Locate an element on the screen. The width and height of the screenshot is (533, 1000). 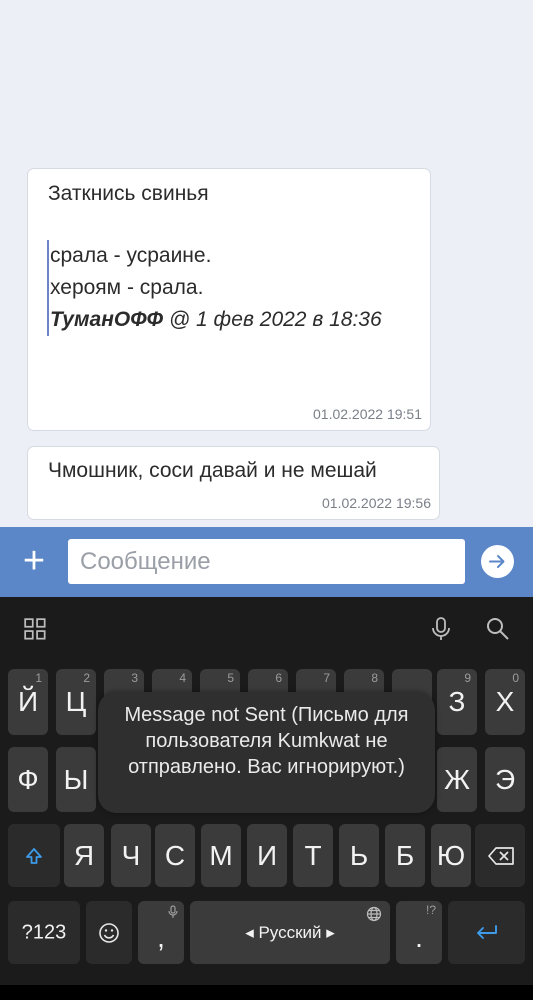
globe-icon is located at coordinates (374, 914).